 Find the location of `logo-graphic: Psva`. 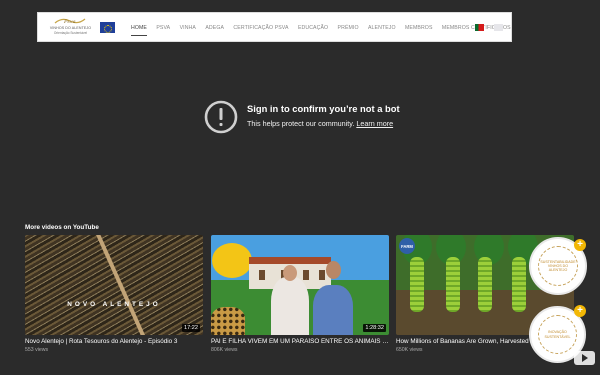

logo-graphic: Psva is located at coordinates (70, 21).